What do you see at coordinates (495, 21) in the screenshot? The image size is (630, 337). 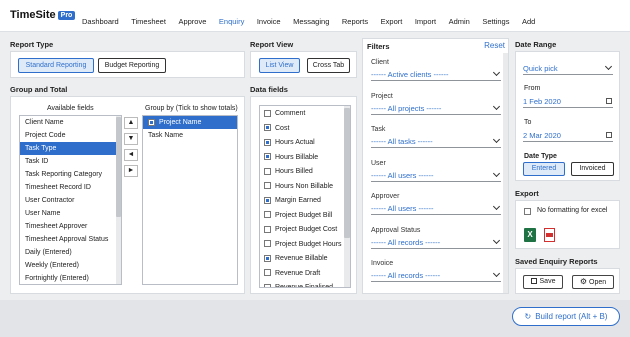 I see `nav-item-settings: Settings` at bounding box center [495, 21].